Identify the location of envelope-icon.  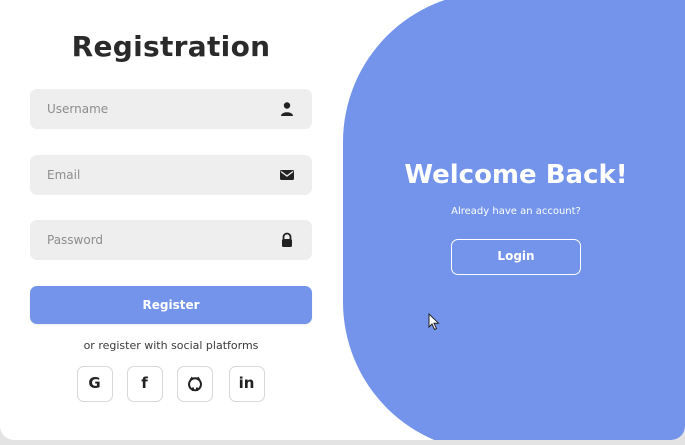
(287, 175).